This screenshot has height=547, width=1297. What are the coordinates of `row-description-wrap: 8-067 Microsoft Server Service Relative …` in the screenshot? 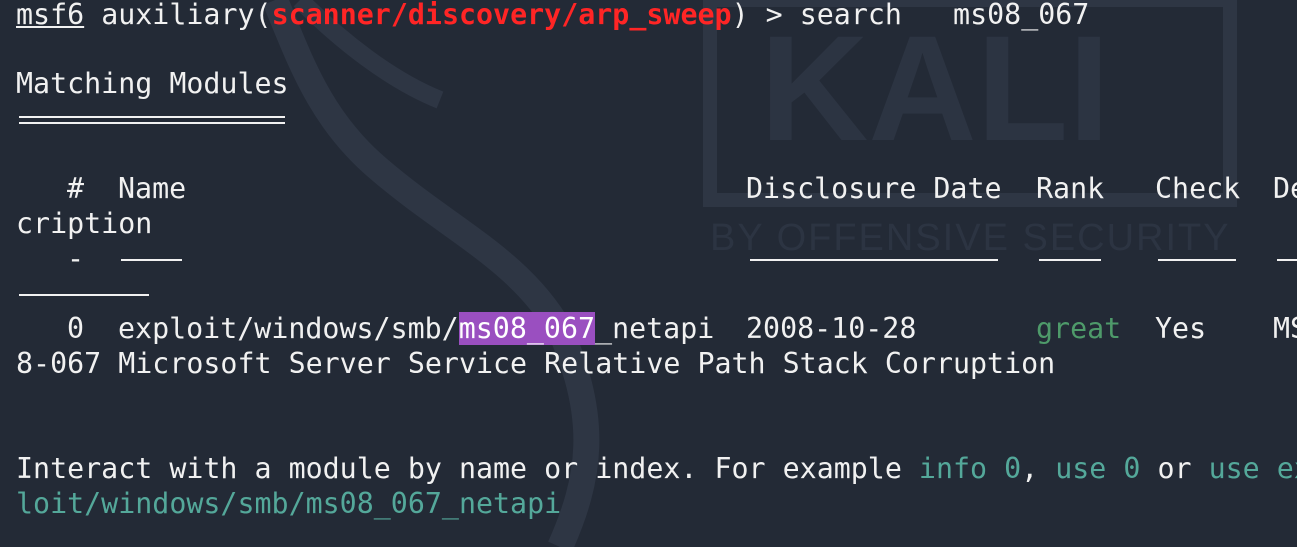 It's located at (536, 363).